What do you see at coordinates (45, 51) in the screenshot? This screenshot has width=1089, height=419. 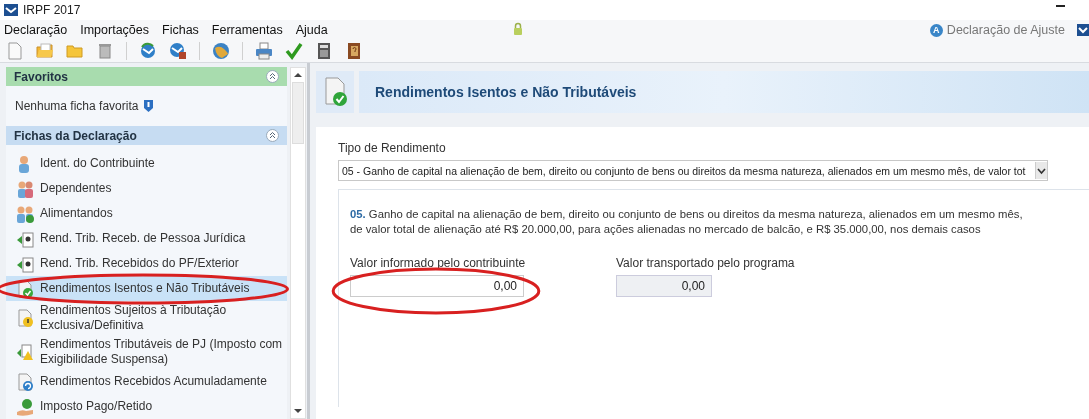 I see `open-folder-icon` at bounding box center [45, 51].